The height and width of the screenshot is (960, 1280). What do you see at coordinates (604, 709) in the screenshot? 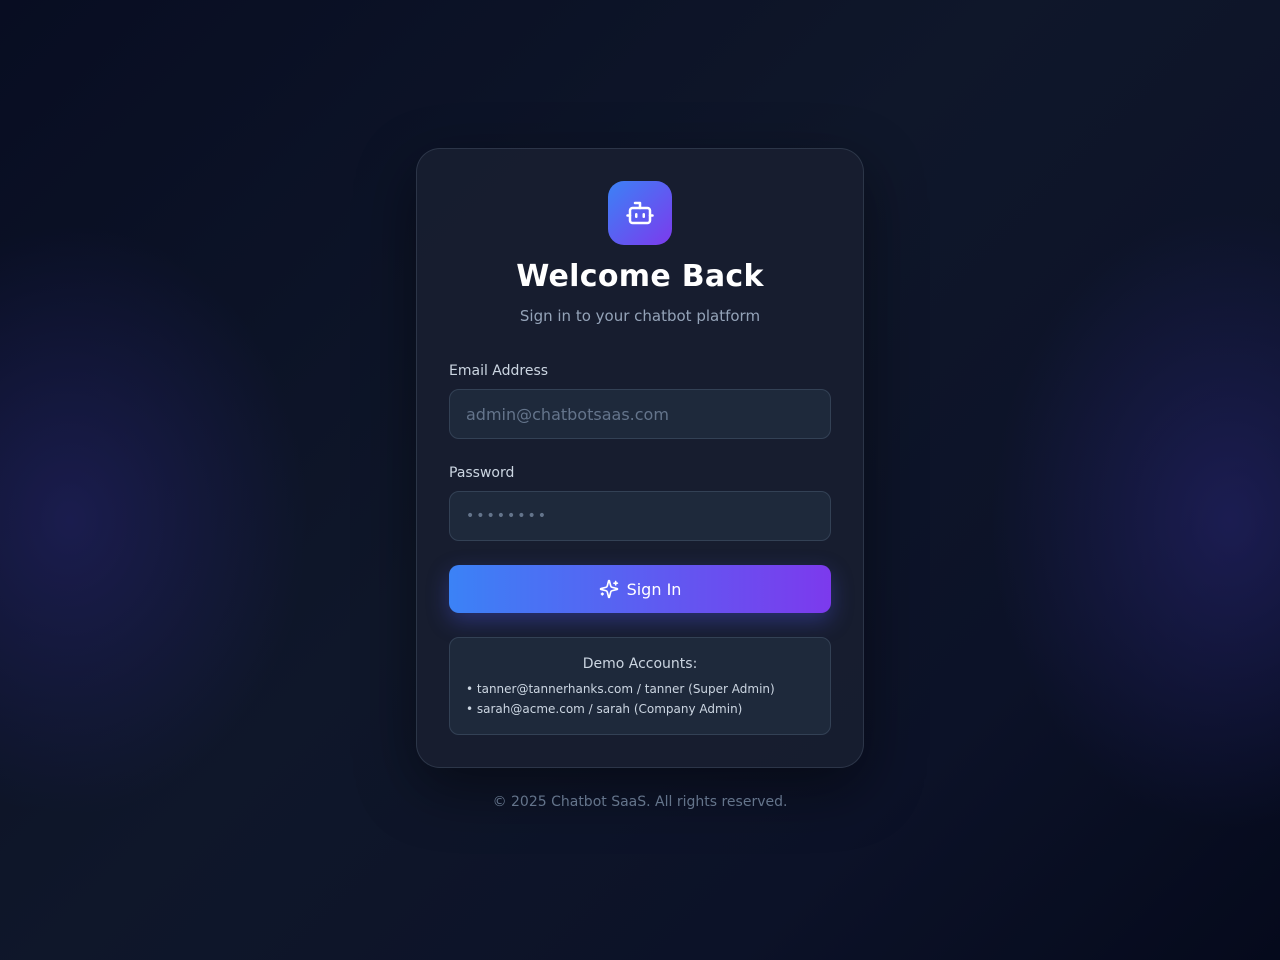
I see `demo-account-line: • sarah@acme.com / sarah (Company Admin)` at bounding box center [604, 709].